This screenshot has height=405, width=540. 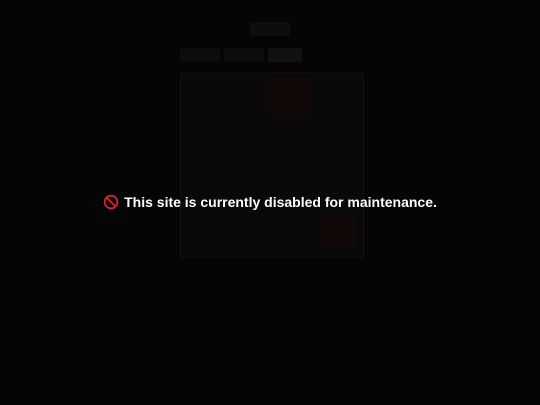 What do you see at coordinates (111, 202) in the screenshot?
I see `prohibited-icon` at bounding box center [111, 202].